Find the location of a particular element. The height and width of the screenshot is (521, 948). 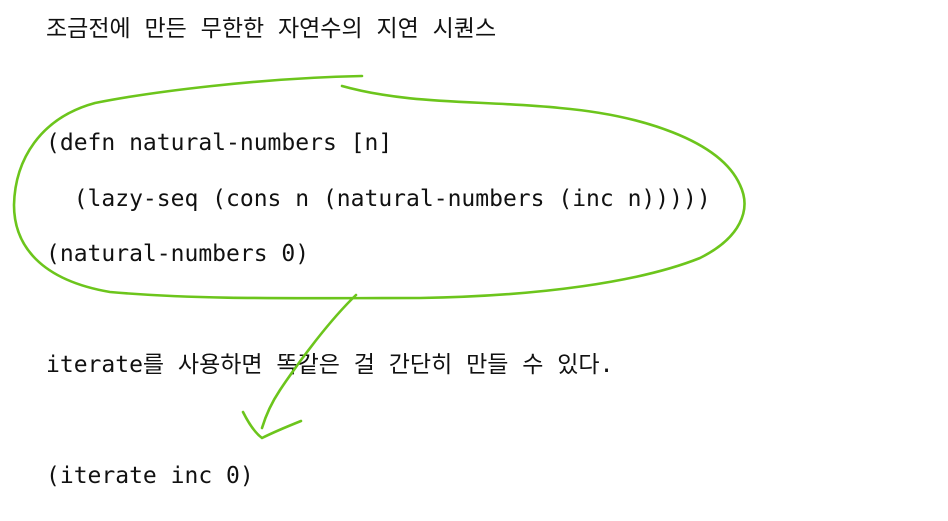

note-text: iterate를 사용하면 똑같은 걸 간단히 만들 수 있다. is located at coordinates (330, 365).